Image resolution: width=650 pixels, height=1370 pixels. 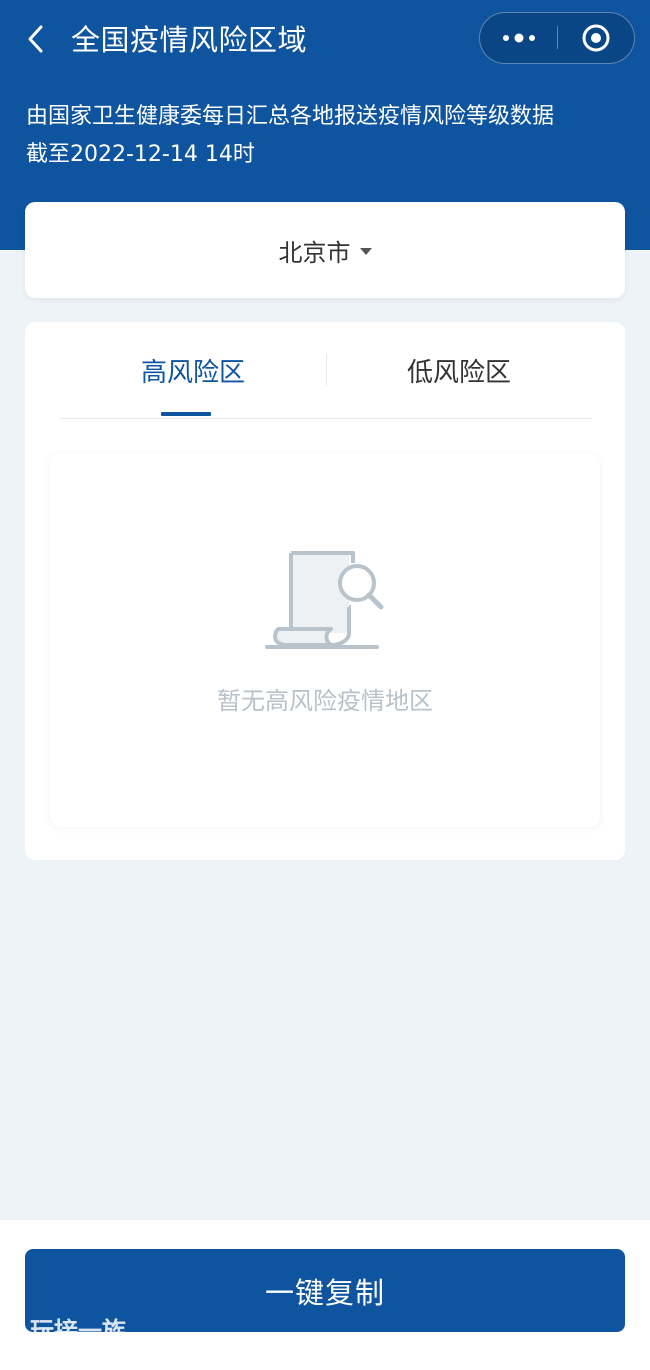 I want to click on bottom-bar: 一键复制, so click(x=325, y=1295).